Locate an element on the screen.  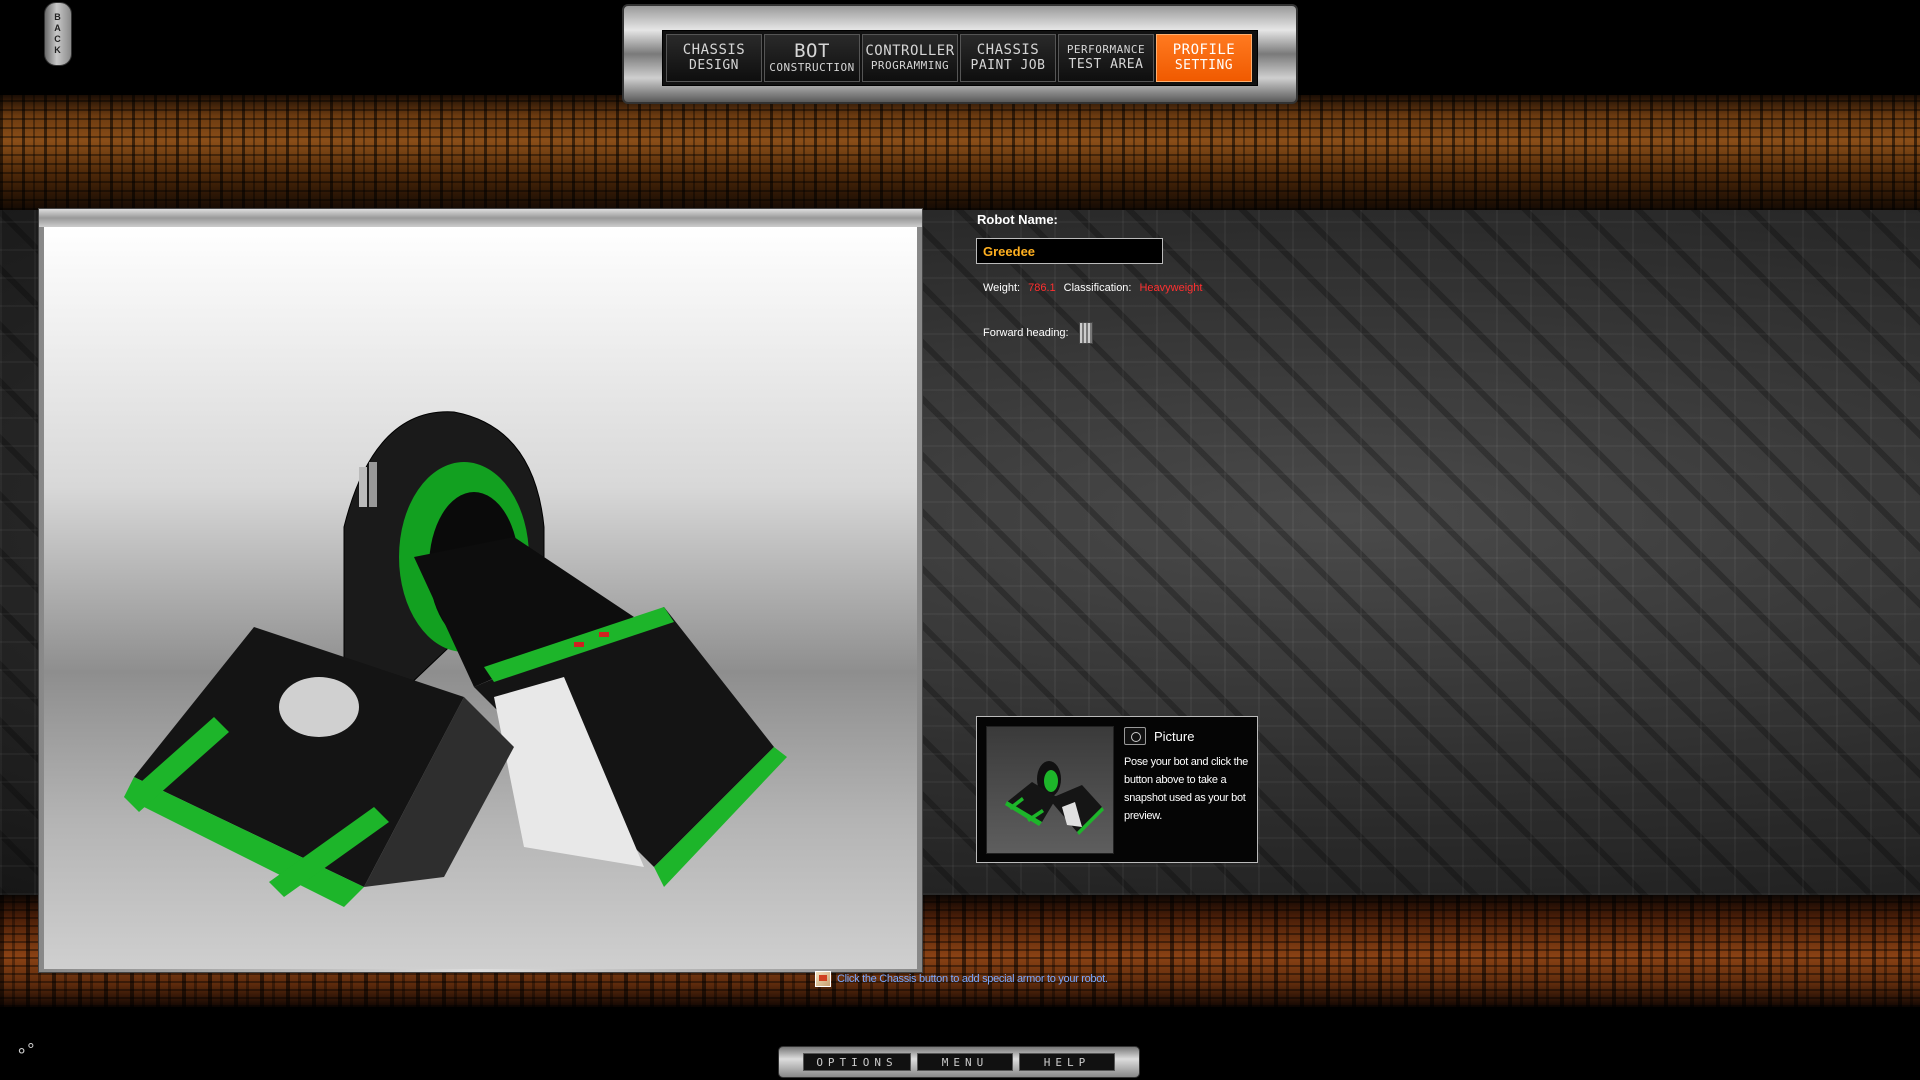
forward-heading-row: Forward heading: is located at coordinates (1038, 333).